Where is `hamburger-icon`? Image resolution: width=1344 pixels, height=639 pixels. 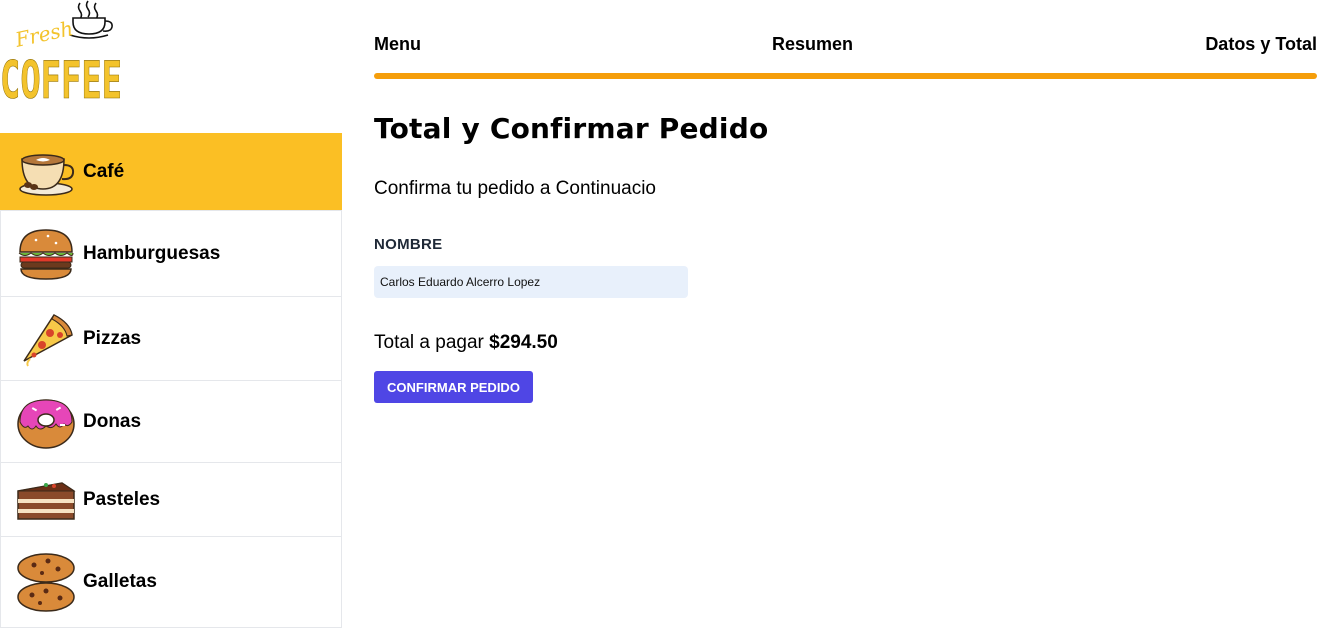 hamburger-icon is located at coordinates (46, 254).